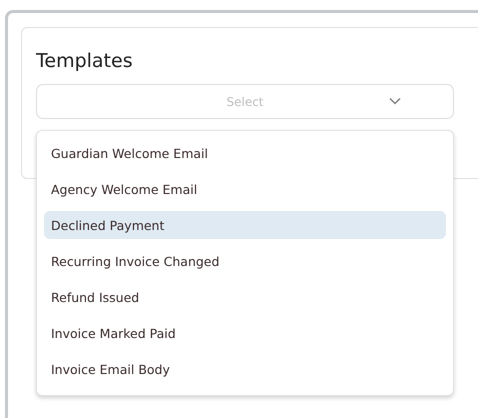 Image resolution: width=478 pixels, height=418 pixels. I want to click on card-title: Templates, so click(85, 61).